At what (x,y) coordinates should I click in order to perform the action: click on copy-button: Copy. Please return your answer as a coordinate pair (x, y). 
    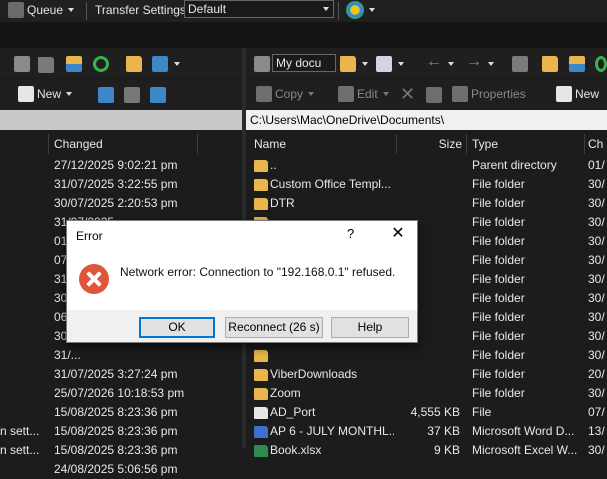
    Looking at the image, I should click on (285, 94).